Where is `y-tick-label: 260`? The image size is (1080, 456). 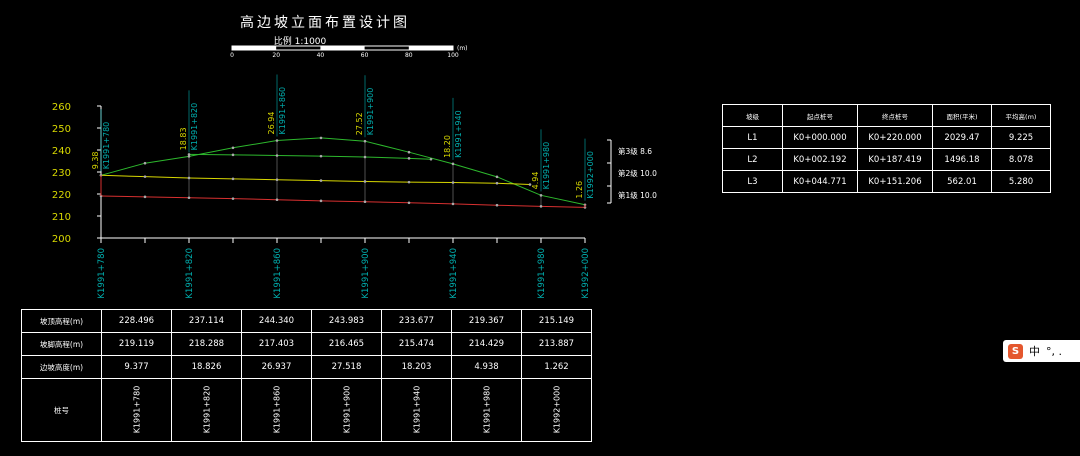 y-tick-label: 260 is located at coordinates (61, 107).